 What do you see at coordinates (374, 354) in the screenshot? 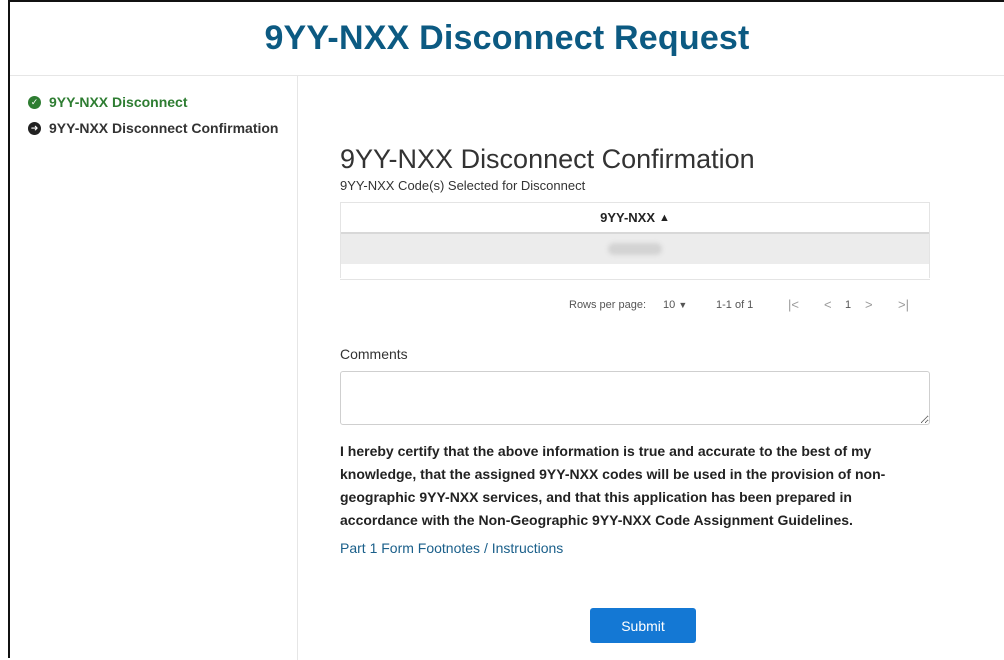
I see `comments-label: Comments` at bounding box center [374, 354].